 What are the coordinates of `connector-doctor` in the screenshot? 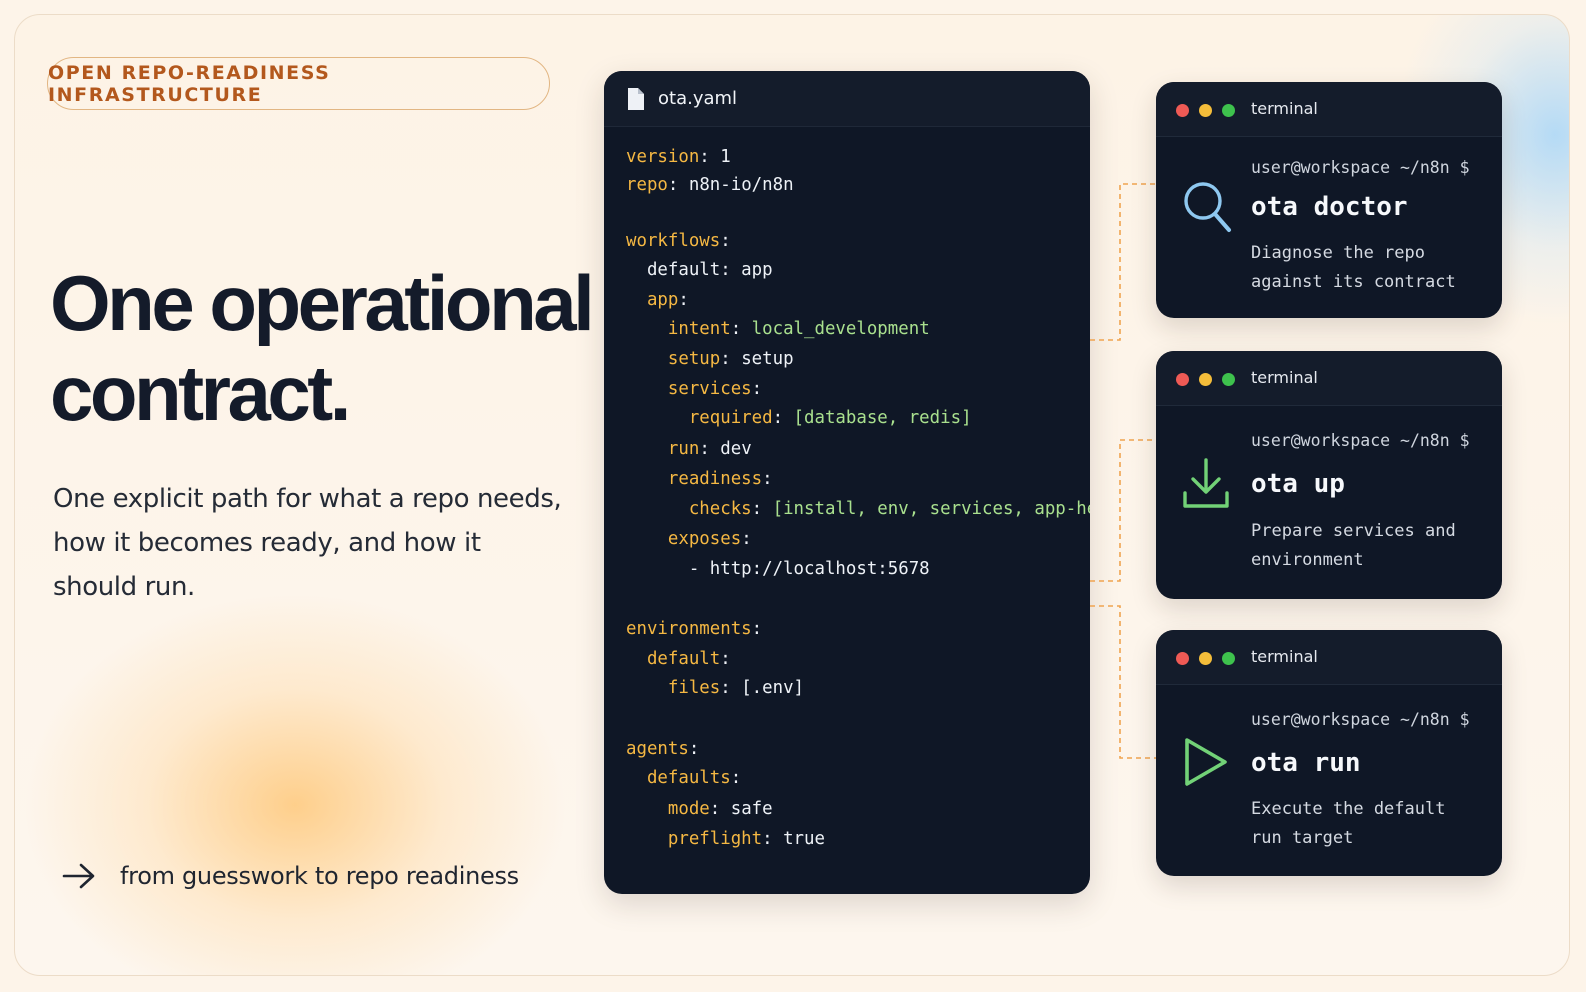 It's located at (1123, 262).